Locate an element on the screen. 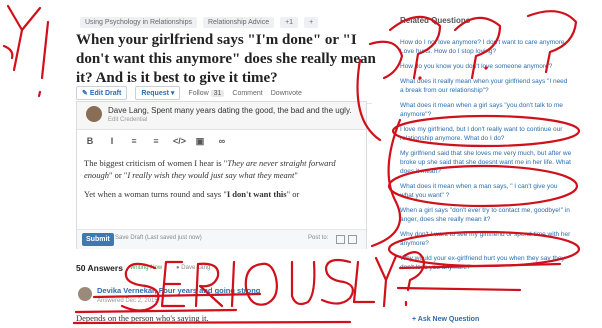 The height and width of the screenshot is (328, 602). letter-o is located at coordinates (261, 284).